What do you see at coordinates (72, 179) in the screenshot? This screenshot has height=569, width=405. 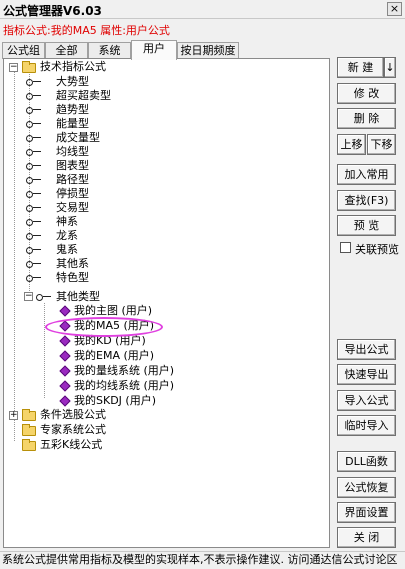 I see `tree-node-label: 路径型` at bounding box center [72, 179].